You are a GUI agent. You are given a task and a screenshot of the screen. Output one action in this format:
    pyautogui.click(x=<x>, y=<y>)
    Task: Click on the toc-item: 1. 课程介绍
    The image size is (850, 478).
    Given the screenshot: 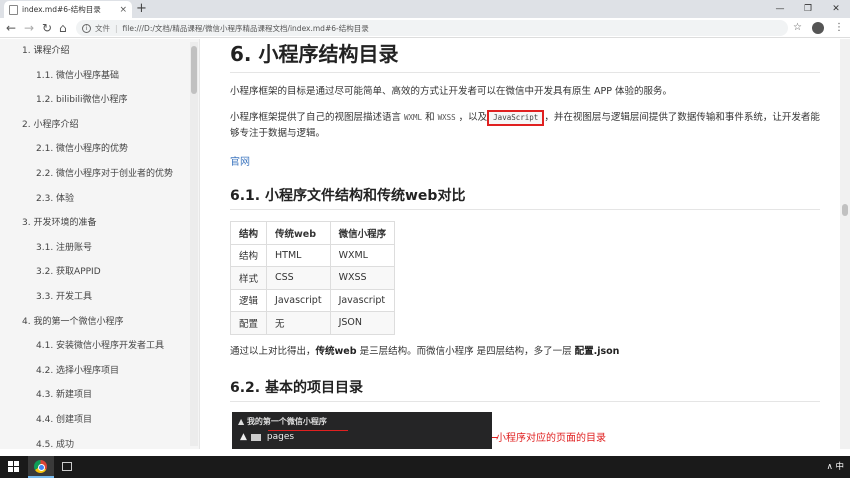 What is the action you would take?
    pyautogui.click(x=99, y=51)
    